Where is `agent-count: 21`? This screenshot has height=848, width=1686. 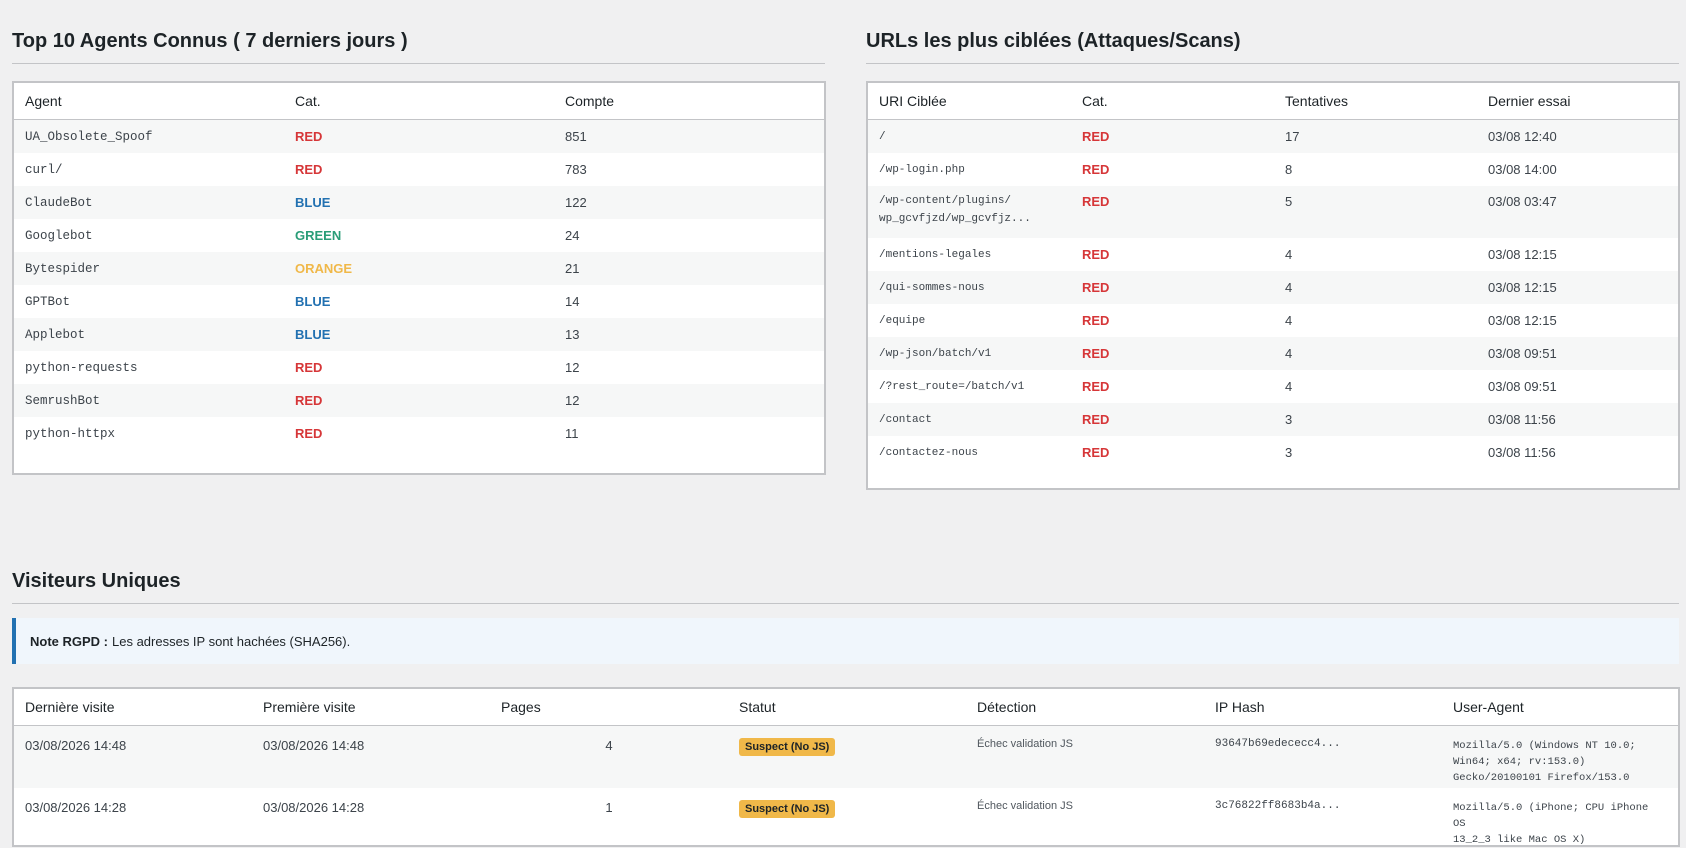 agent-count: 21 is located at coordinates (689, 268).